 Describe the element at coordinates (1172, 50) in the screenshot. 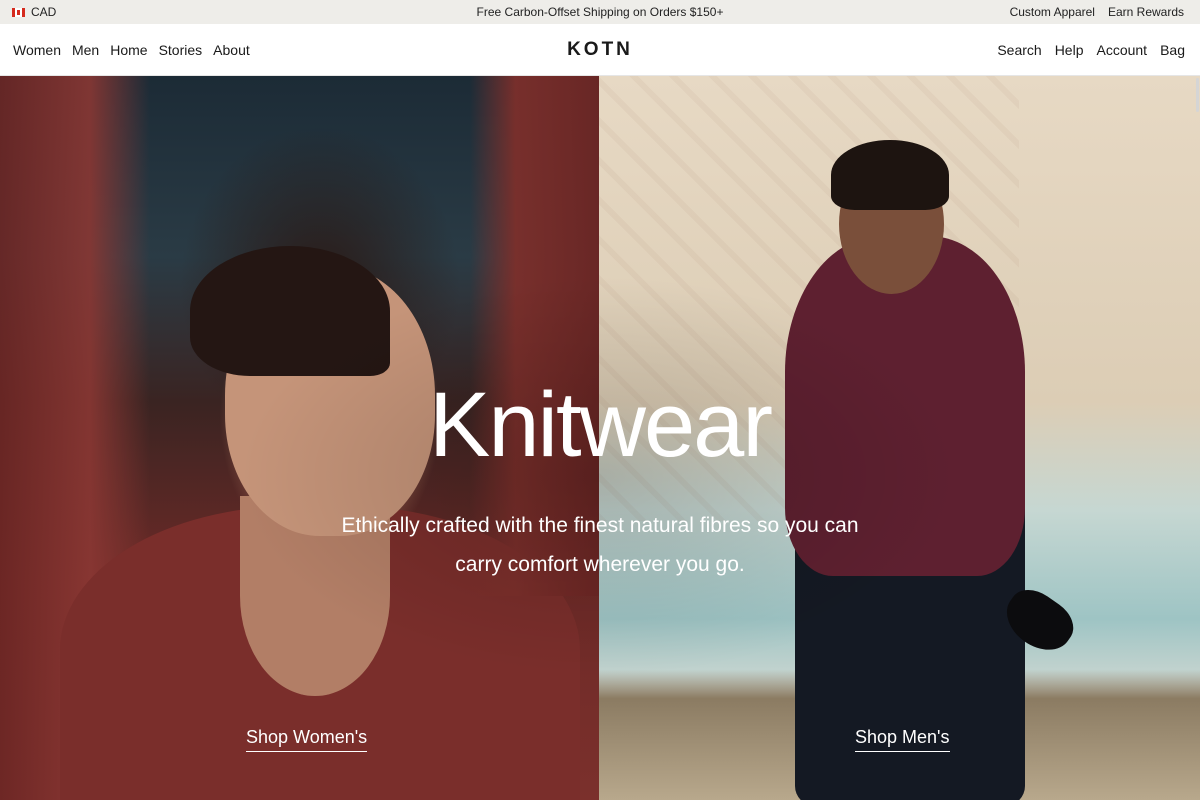

I see `bag-link: Bag` at that location.